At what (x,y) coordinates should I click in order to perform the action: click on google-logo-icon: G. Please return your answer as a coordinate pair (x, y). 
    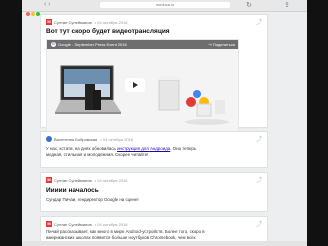
    Looking at the image, I should click on (53, 45).